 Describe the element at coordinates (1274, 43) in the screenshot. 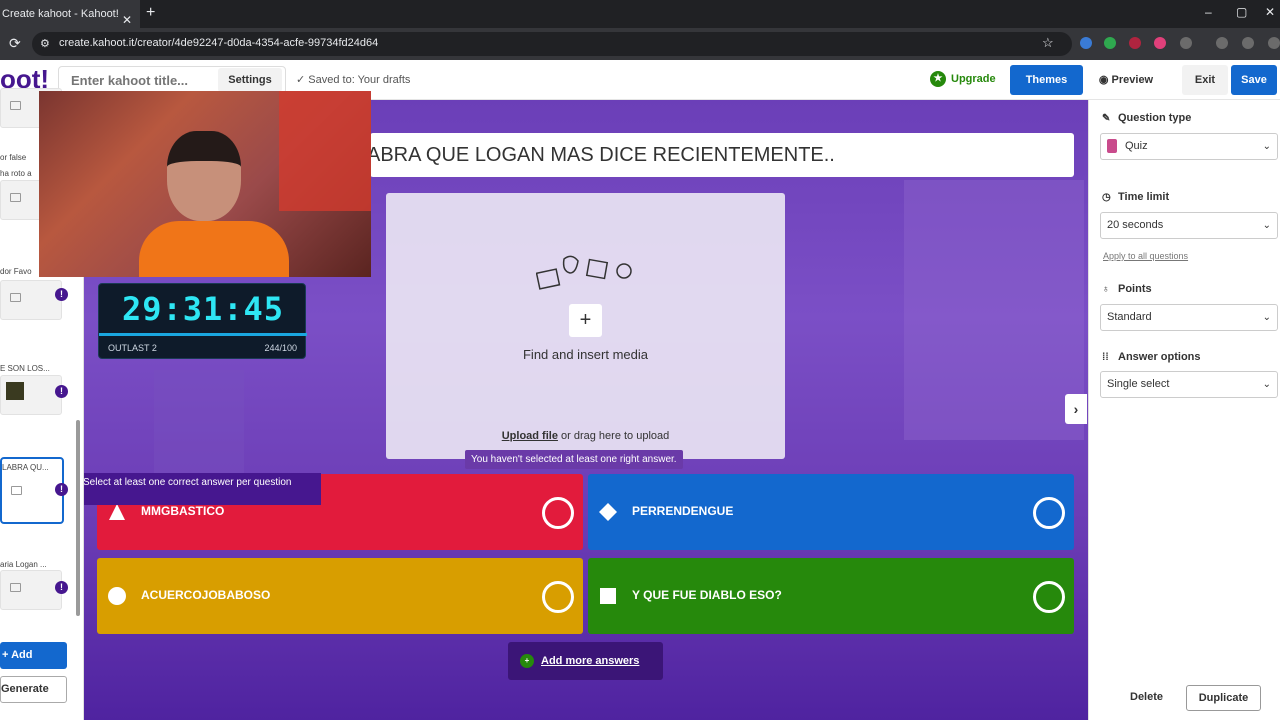

I see `menu-icon` at that location.